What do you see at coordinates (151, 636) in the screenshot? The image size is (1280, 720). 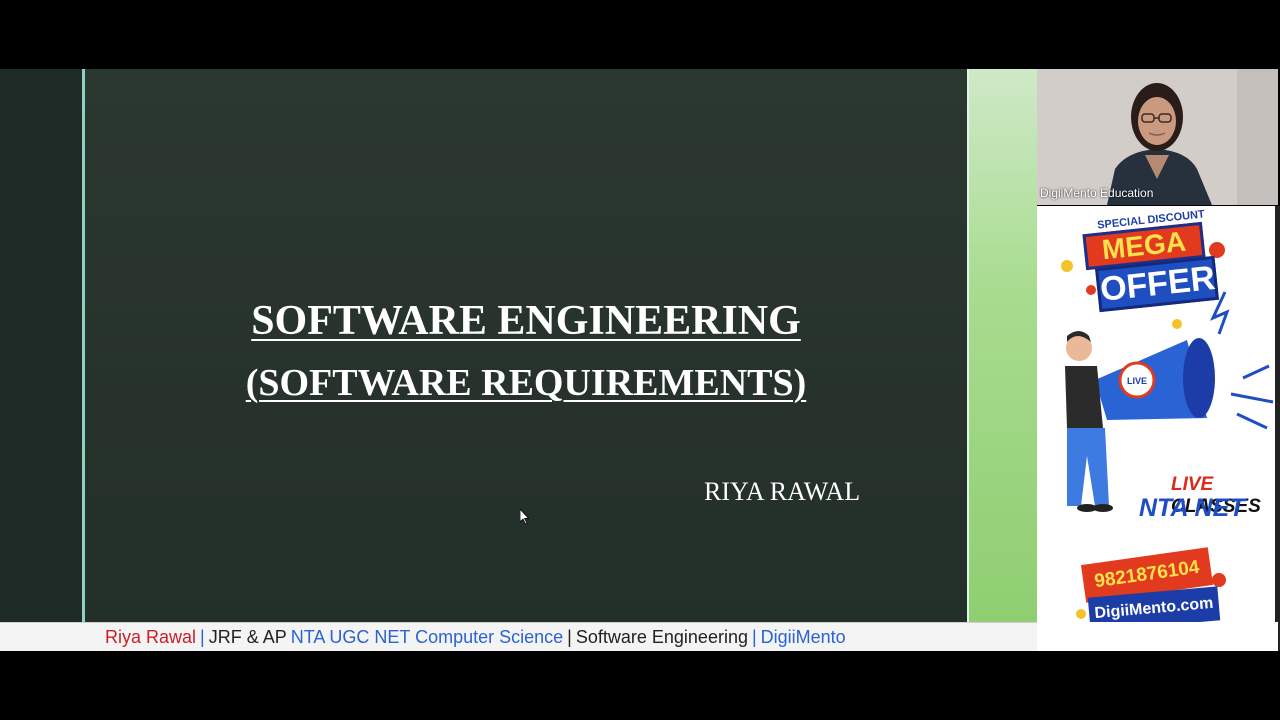 I see `ticker-presenter-name: Riya Rawal` at bounding box center [151, 636].